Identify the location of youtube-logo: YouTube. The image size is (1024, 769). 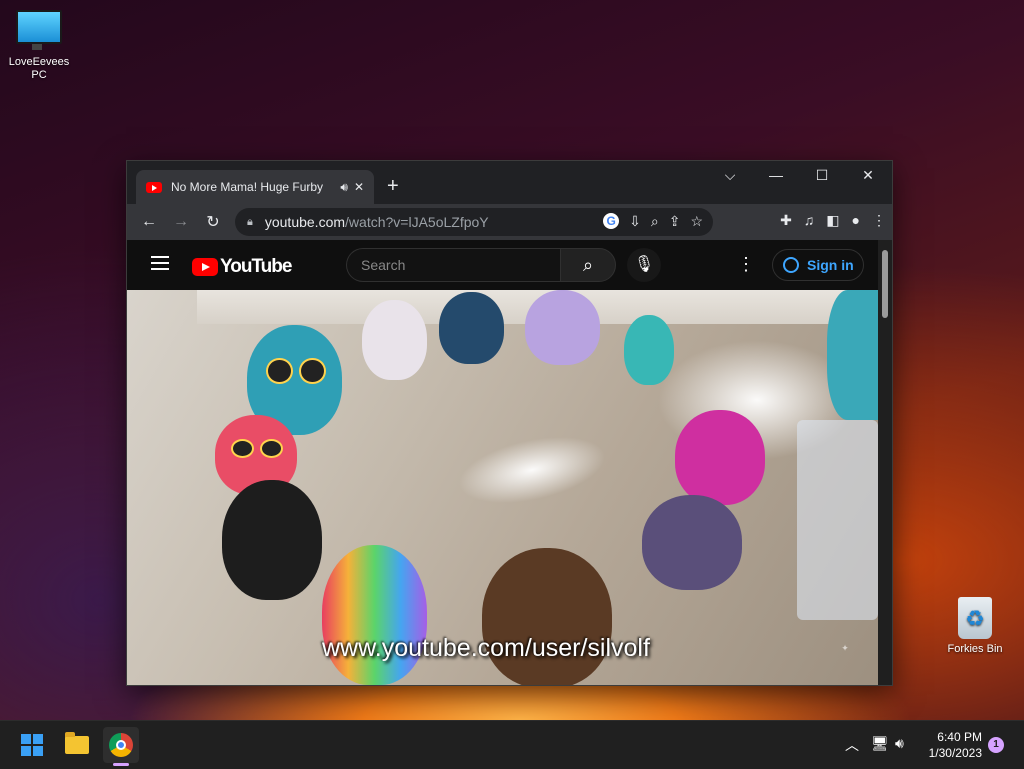
(242, 267).